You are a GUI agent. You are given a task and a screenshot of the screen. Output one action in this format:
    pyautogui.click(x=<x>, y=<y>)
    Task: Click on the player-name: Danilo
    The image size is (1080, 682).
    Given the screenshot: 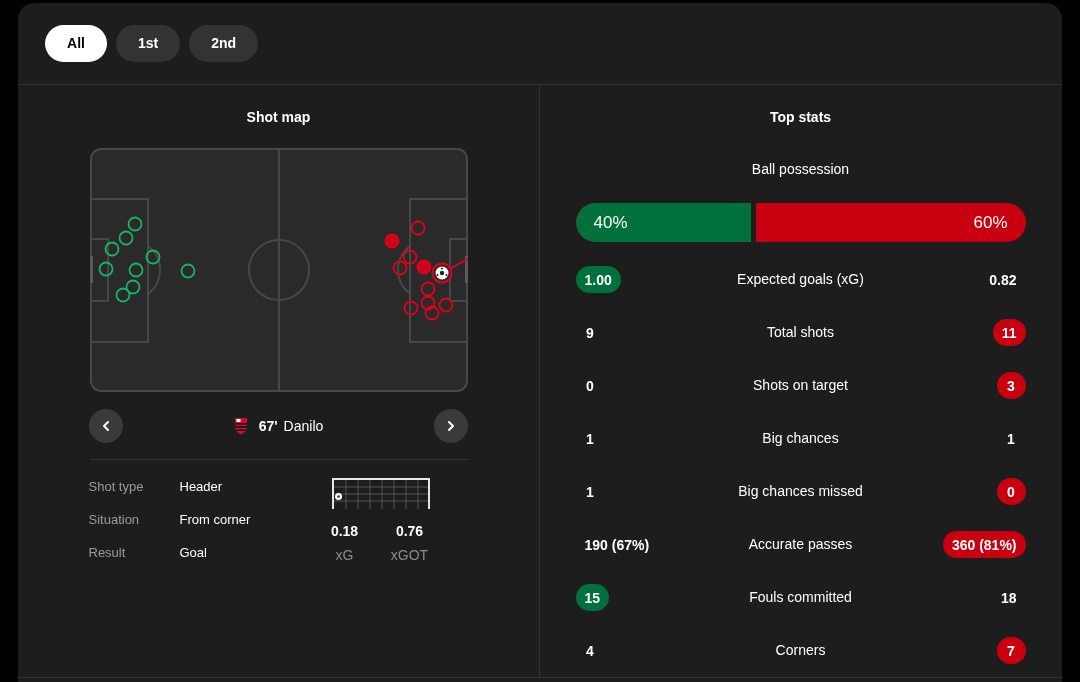 What is the action you would take?
    pyautogui.click(x=303, y=426)
    